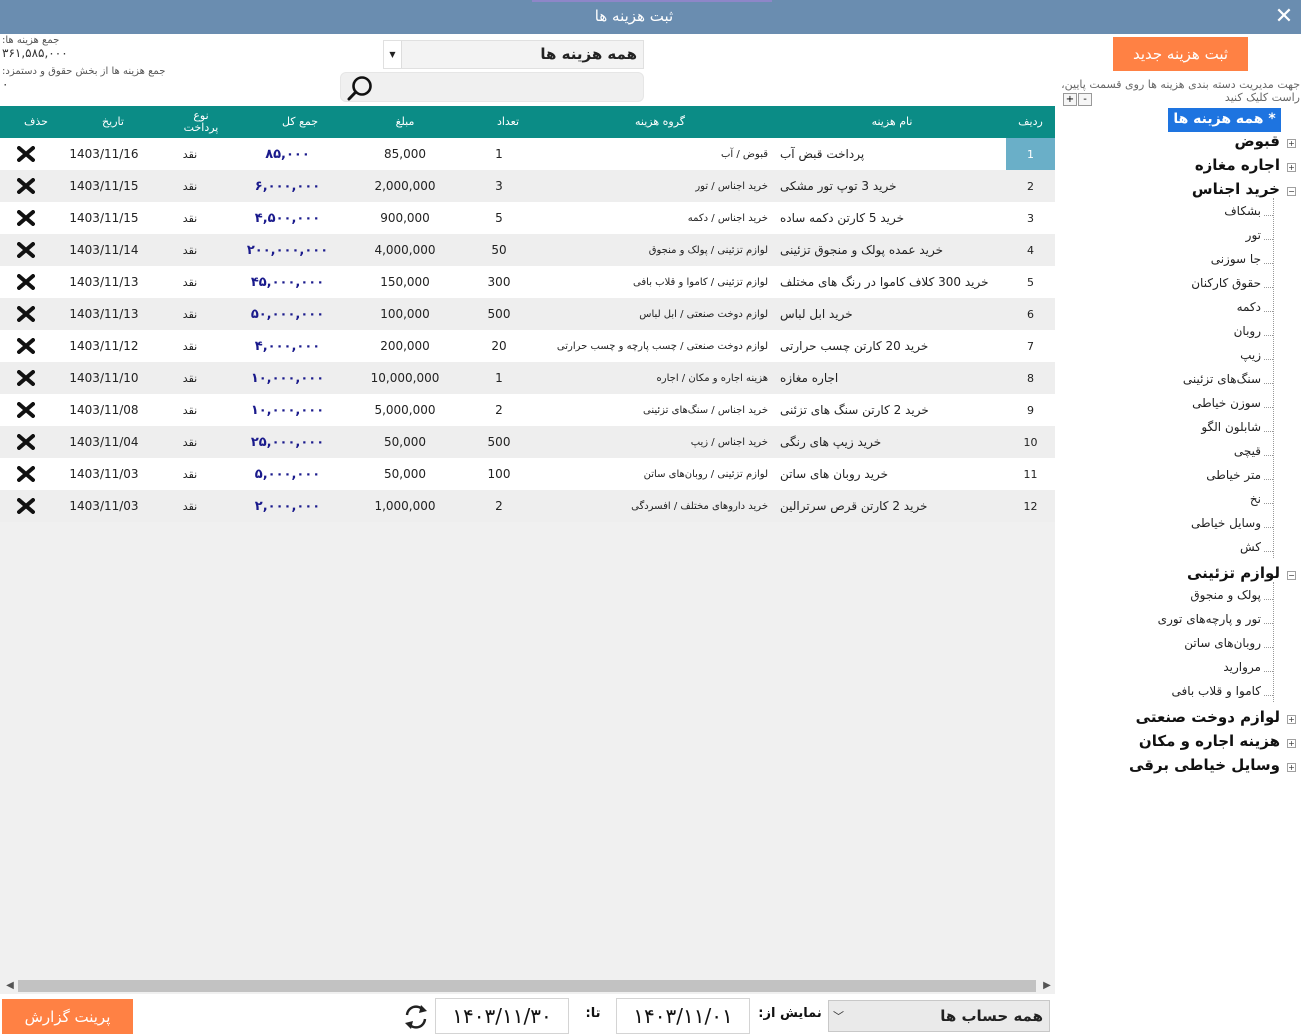 The width and height of the screenshot is (1301, 1035). I want to click on scrollbar-thumb, so click(527, 986).